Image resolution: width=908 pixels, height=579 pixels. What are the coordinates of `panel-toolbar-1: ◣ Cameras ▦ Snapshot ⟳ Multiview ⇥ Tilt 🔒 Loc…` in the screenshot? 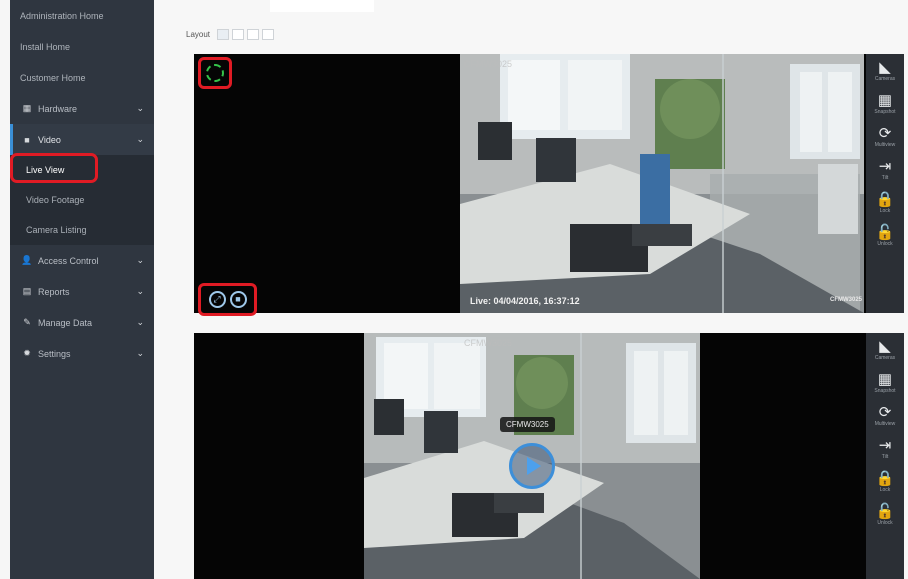 It's located at (885, 183).